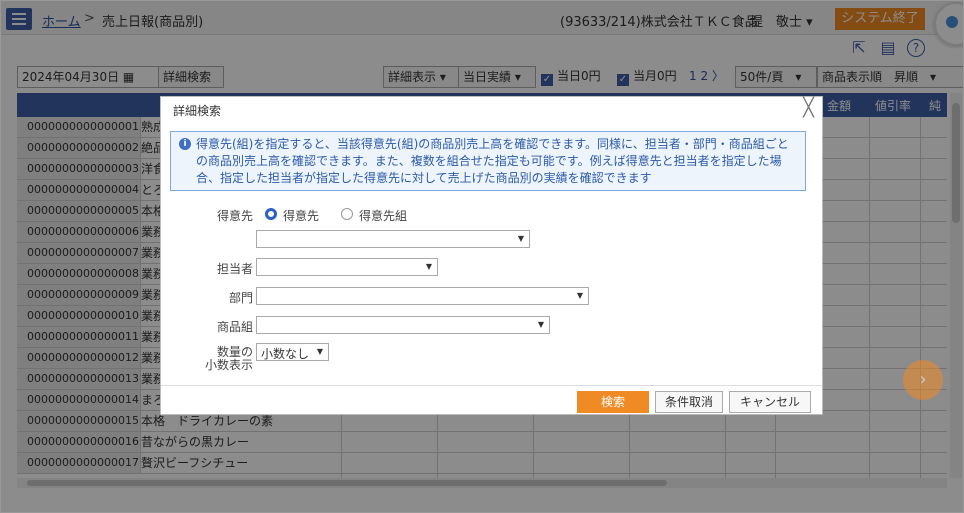  Describe the element at coordinates (240, 298) in the screenshot. I see `department-label: 部門` at that location.